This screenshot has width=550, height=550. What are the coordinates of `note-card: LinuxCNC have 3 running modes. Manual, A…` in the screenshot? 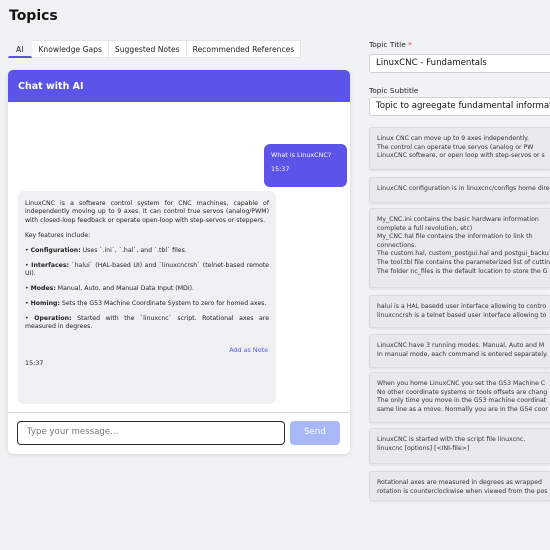 It's located at (459, 351).